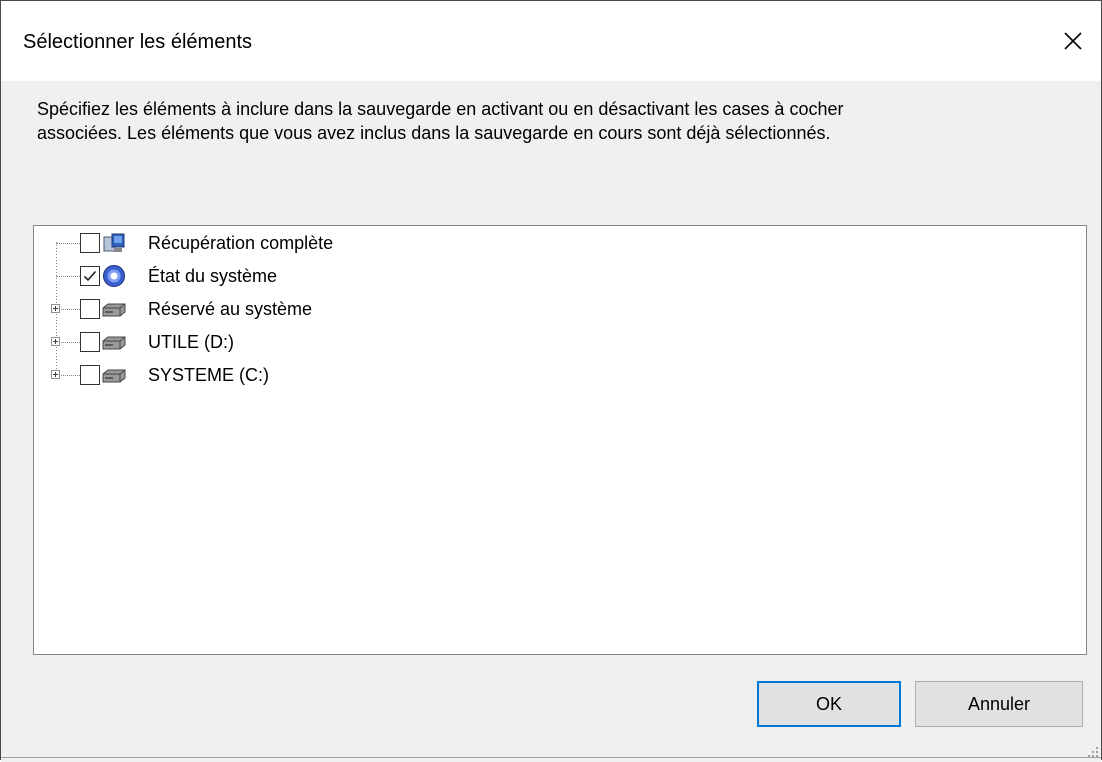 This screenshot has height=762, width=1102. Describe the element at coordinates (209, 375) in the screenshot. I see `tree-item-label: SYSTEME (C:)` at that location.